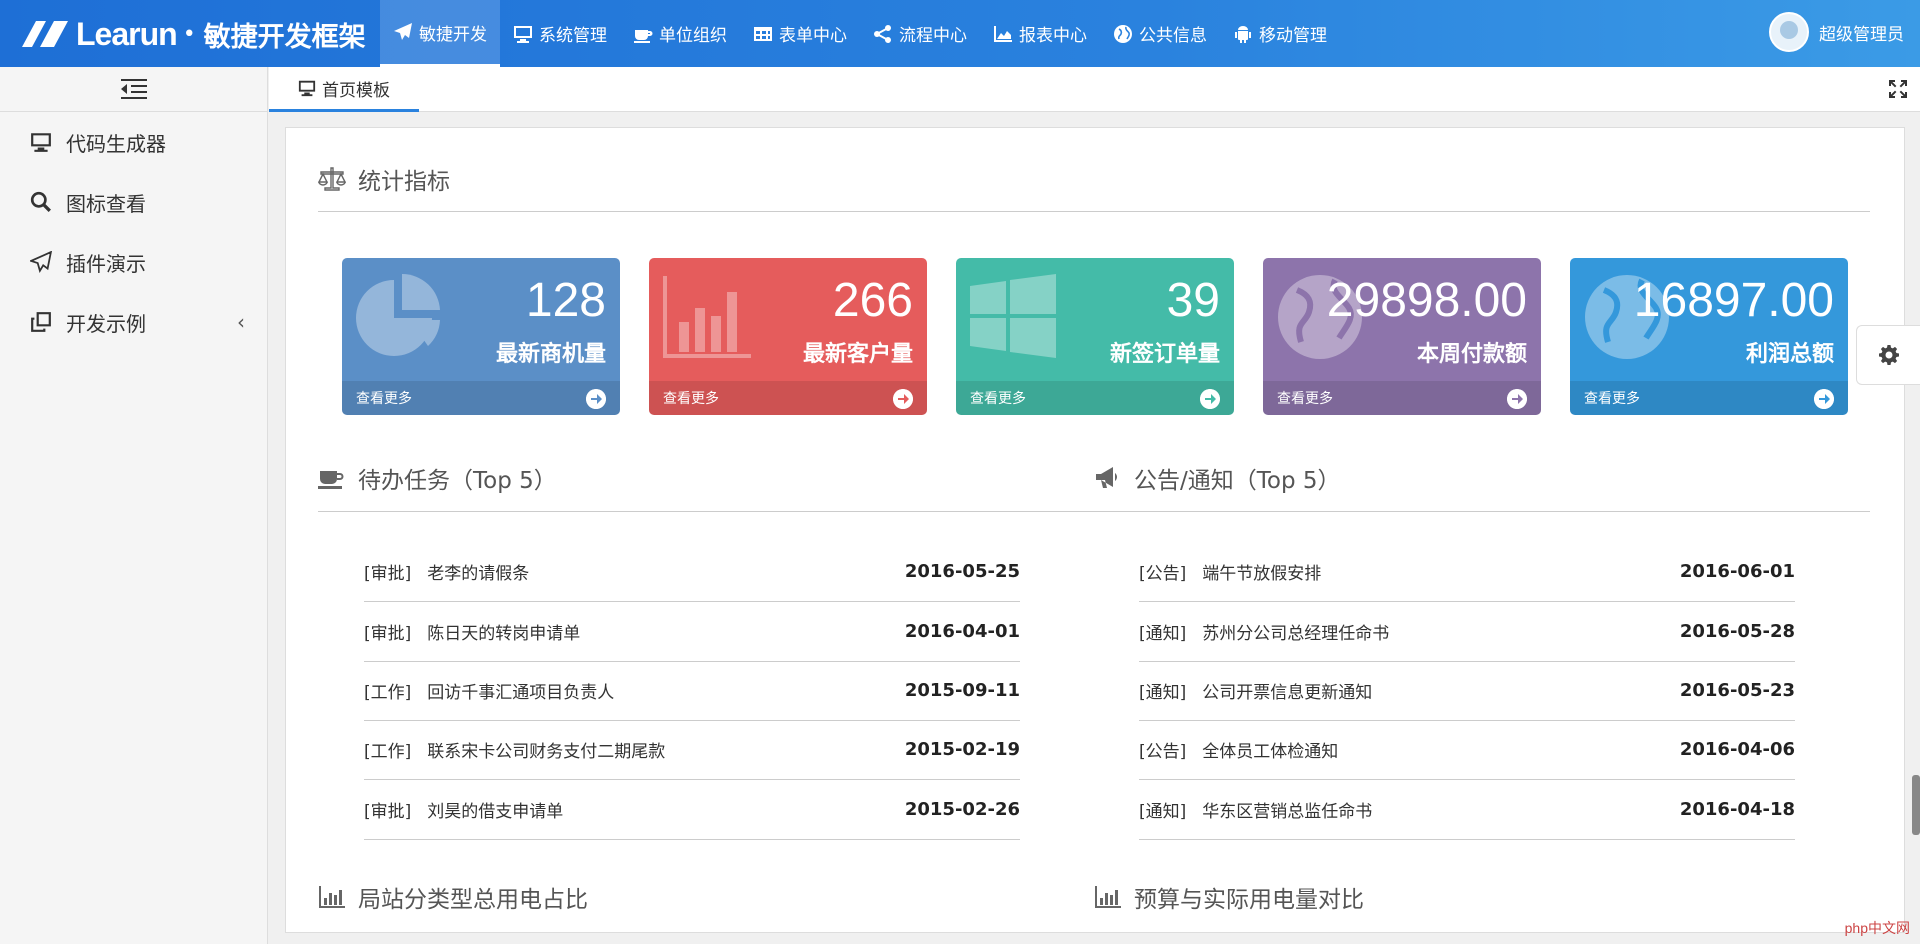  Describe the element at coordinates (1095, 336) in the screenshot. I see `stat-card-orders: 39 新签订单量 查看更多` at that location.